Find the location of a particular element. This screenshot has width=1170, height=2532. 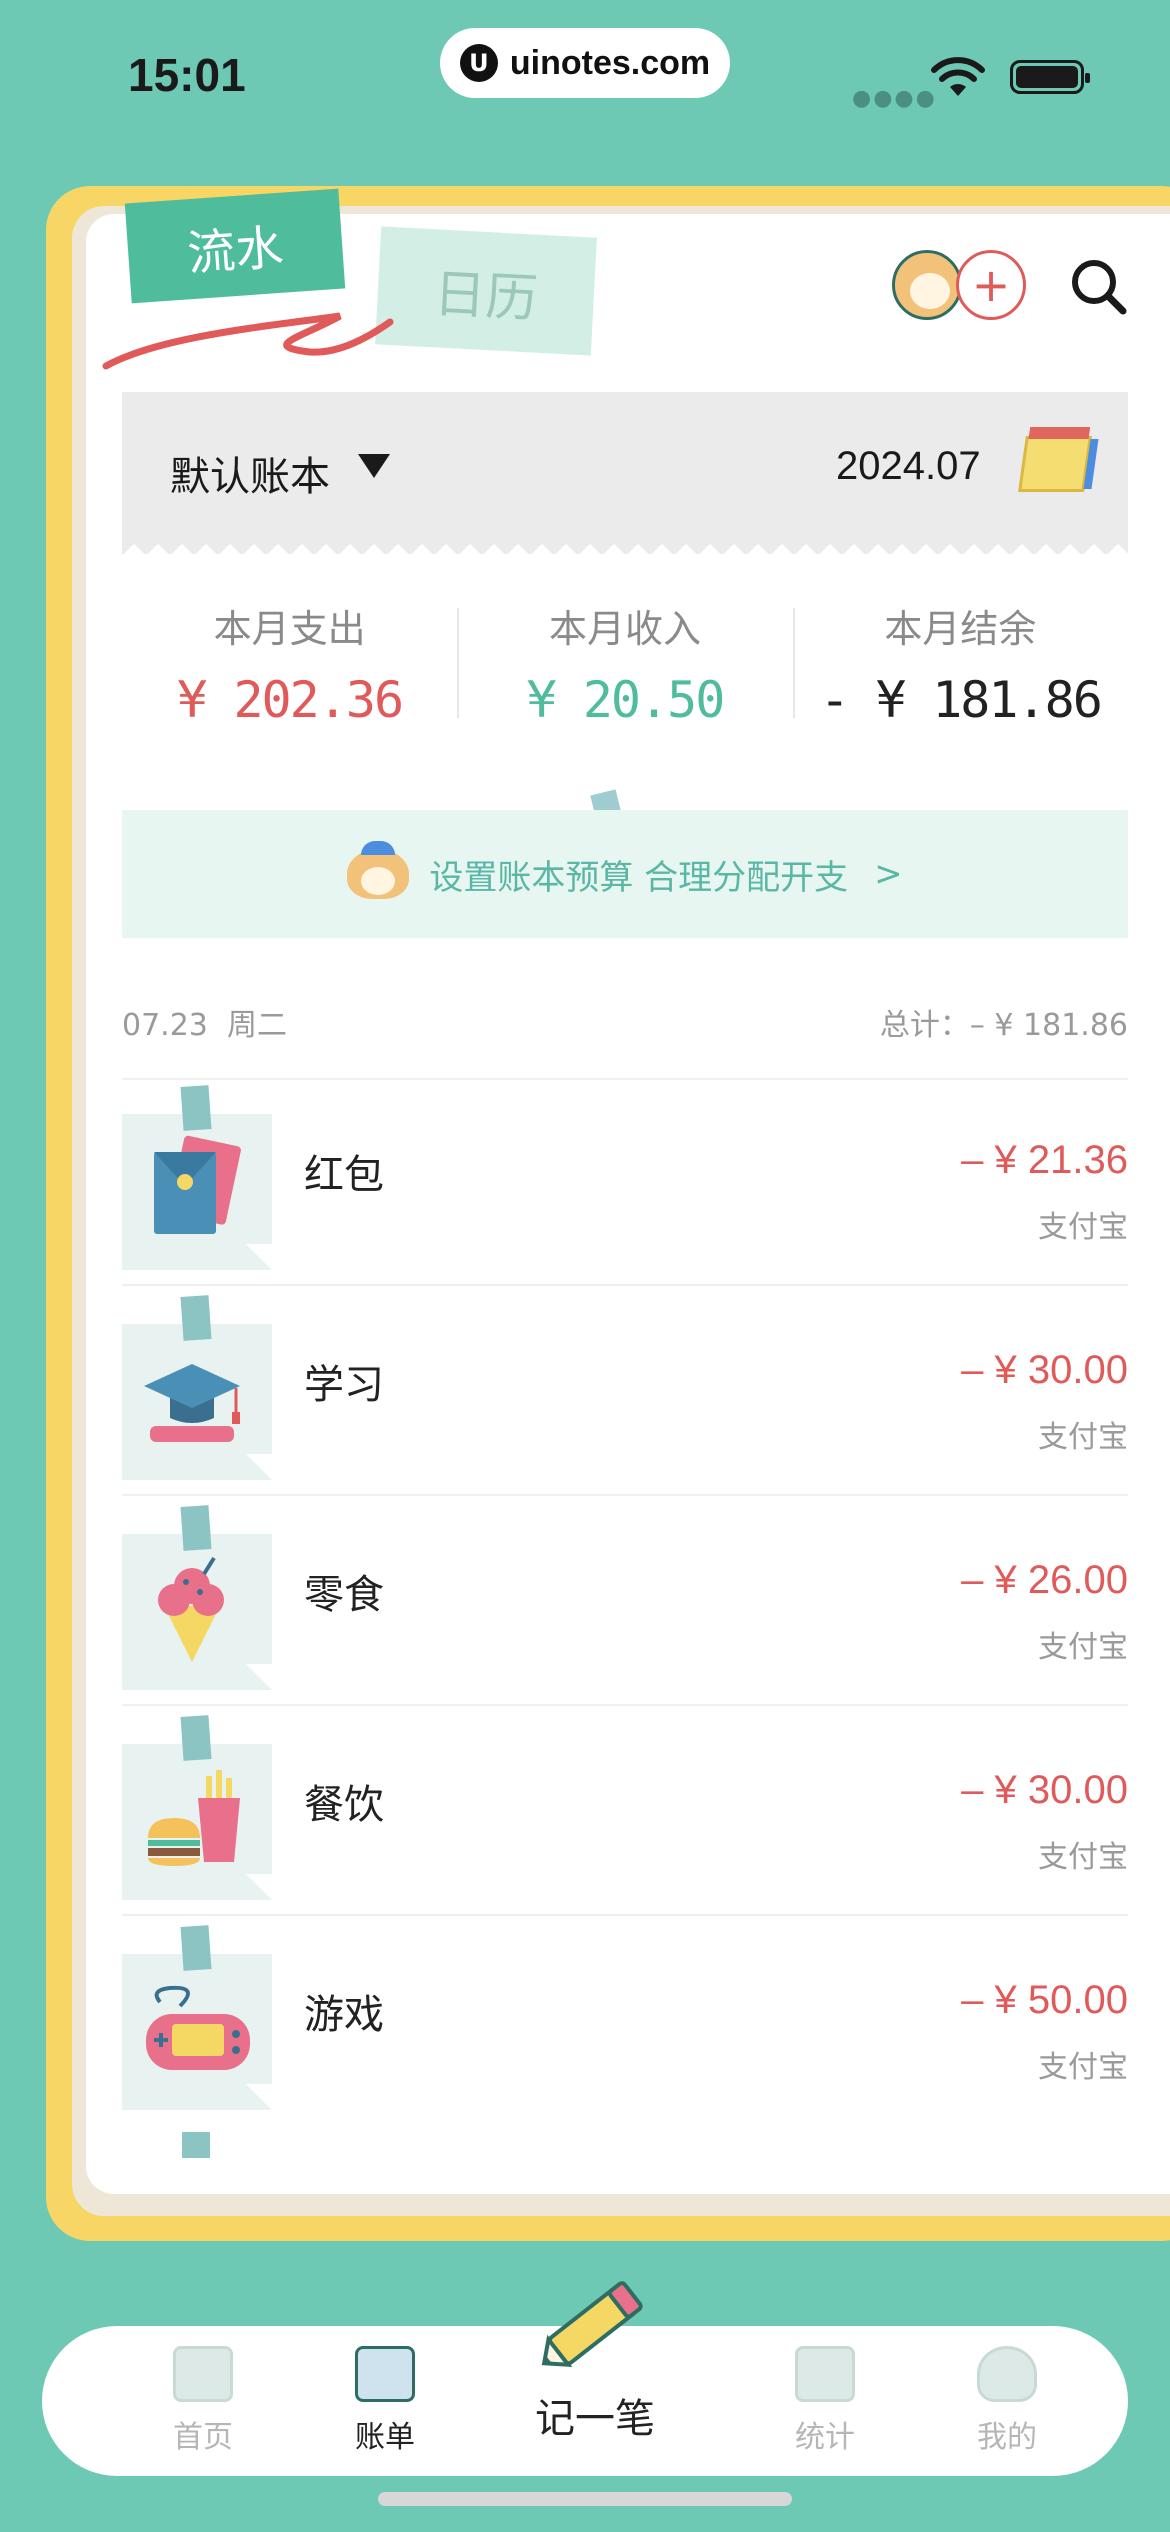

budget-banner-text: 设置账本预算 合理分配开支 is located at coordinates (639, 877).